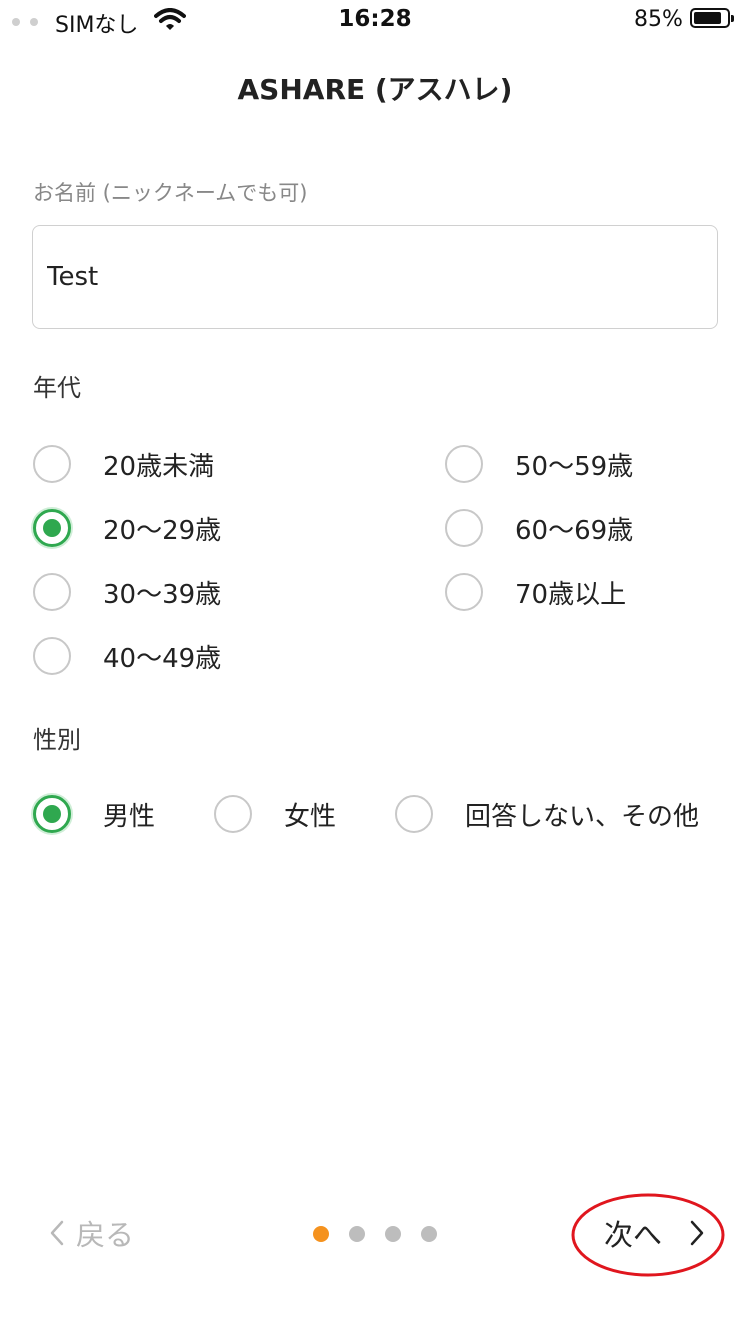 This screenshot has width=750, height=1334. Describe the element at coordinates (375, 20) in the screenshot. I see `status-bar: SIMなし 16:28 85%` at that location.